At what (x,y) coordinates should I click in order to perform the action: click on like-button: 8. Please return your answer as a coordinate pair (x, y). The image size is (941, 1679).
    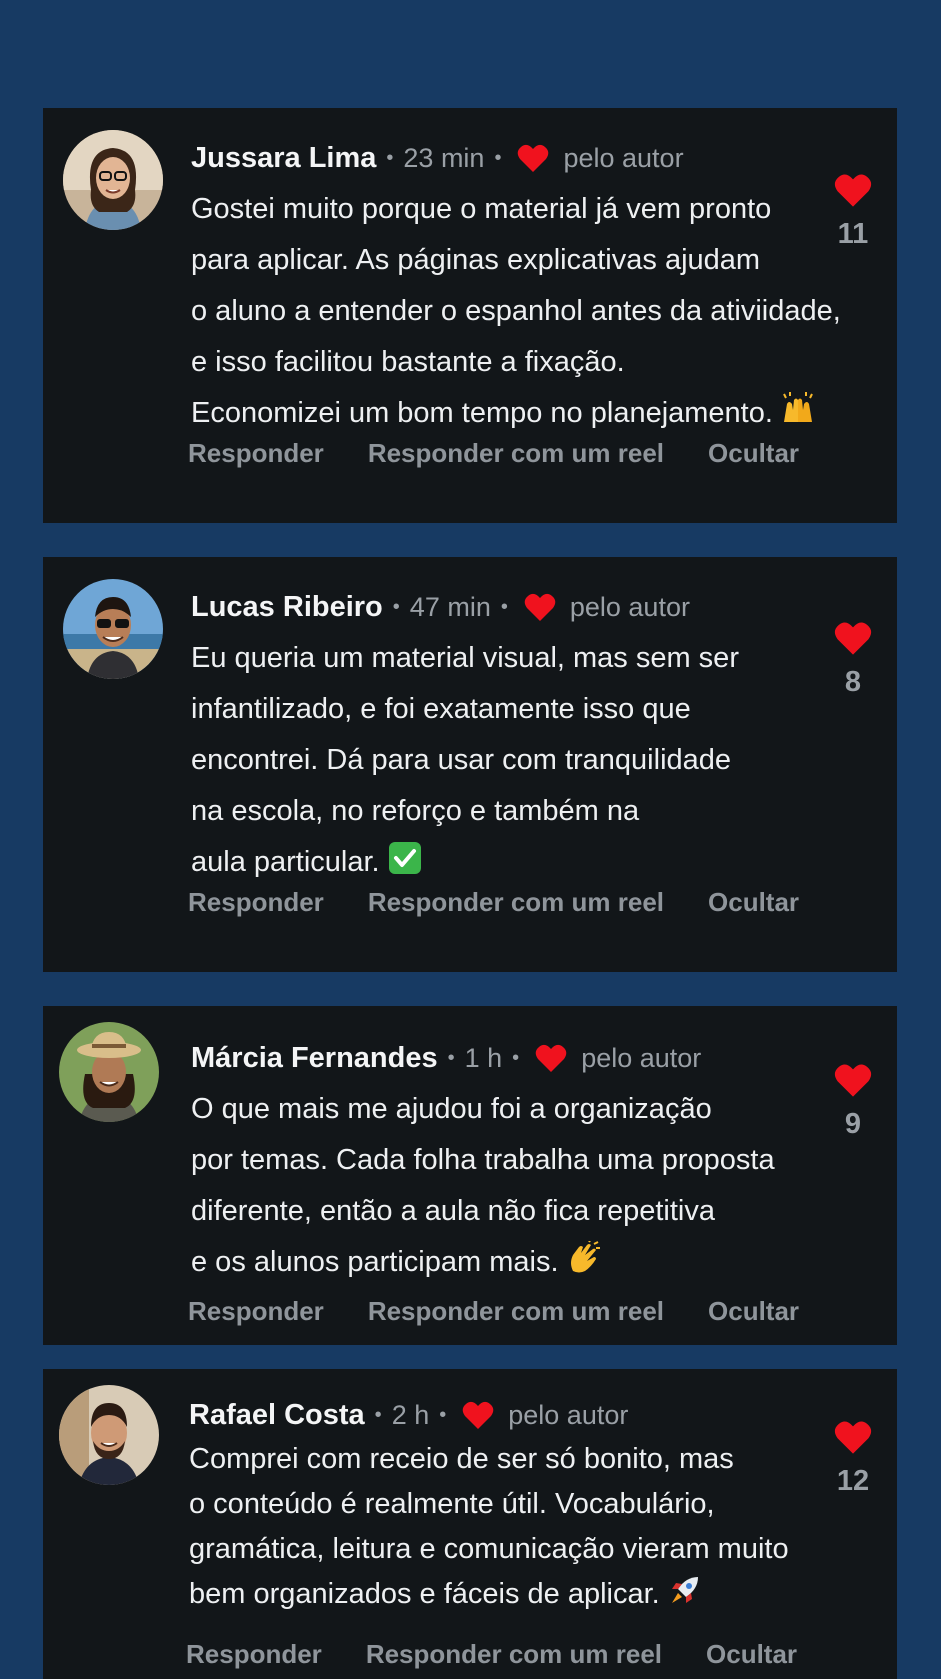
    Looking at the image, I should click on (853, 659).